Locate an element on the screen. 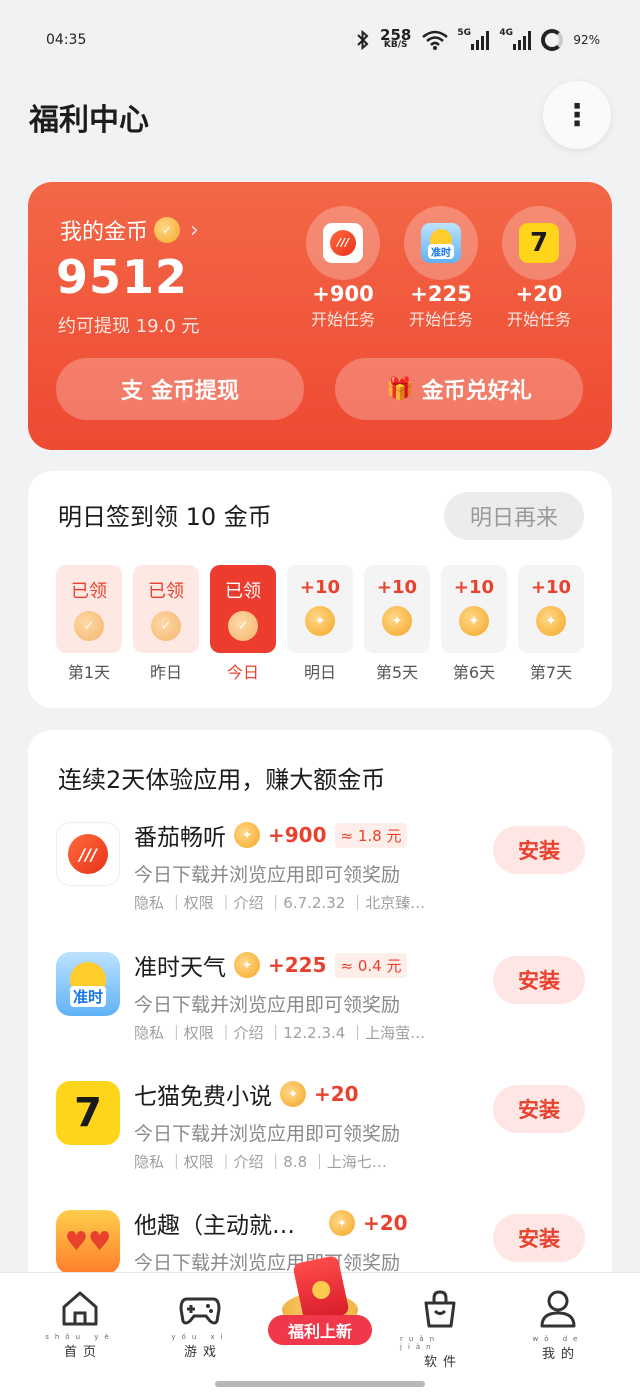  more-menu-button: ⋮ is located at coordinates (577, 115).